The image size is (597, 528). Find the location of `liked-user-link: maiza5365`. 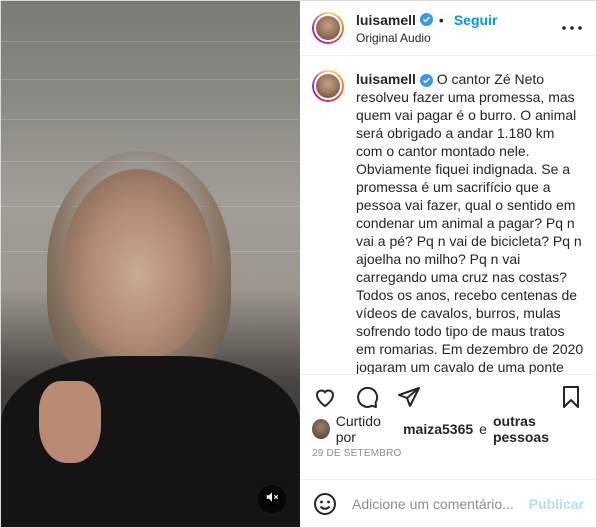

liked-user-link: maiza5365 is located at coordinates (438, 429).